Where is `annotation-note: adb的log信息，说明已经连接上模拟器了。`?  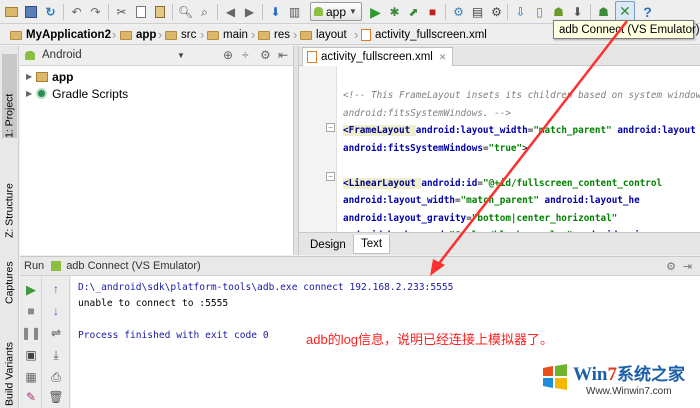 annotation-note: adb的log信息，说明已经连接上模拟器了。 is located at coordinates (430, 339).